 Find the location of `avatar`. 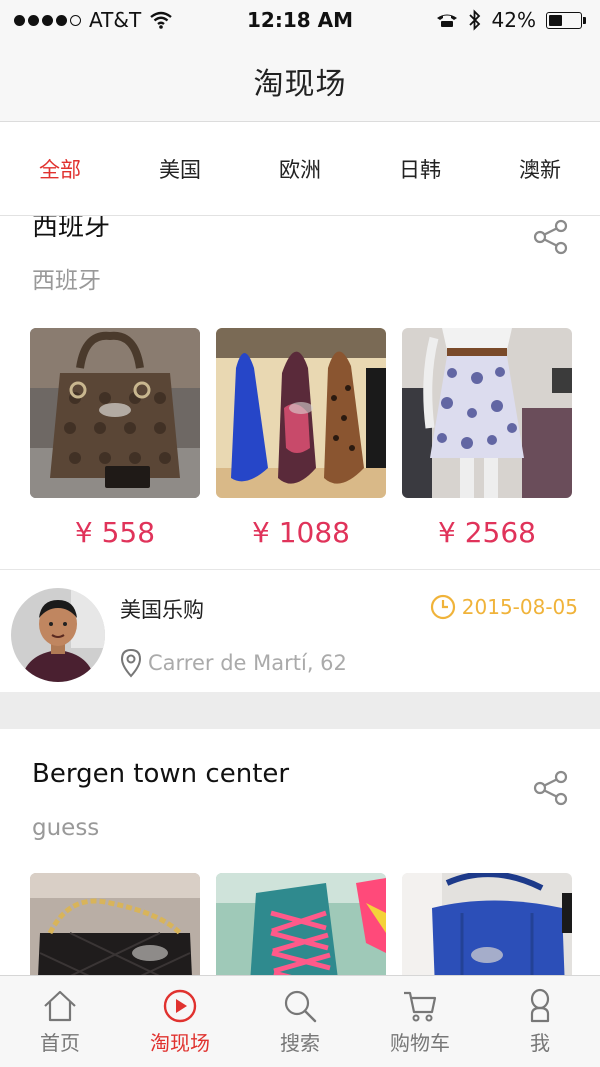

avatar is located at coordinates (58, 635).